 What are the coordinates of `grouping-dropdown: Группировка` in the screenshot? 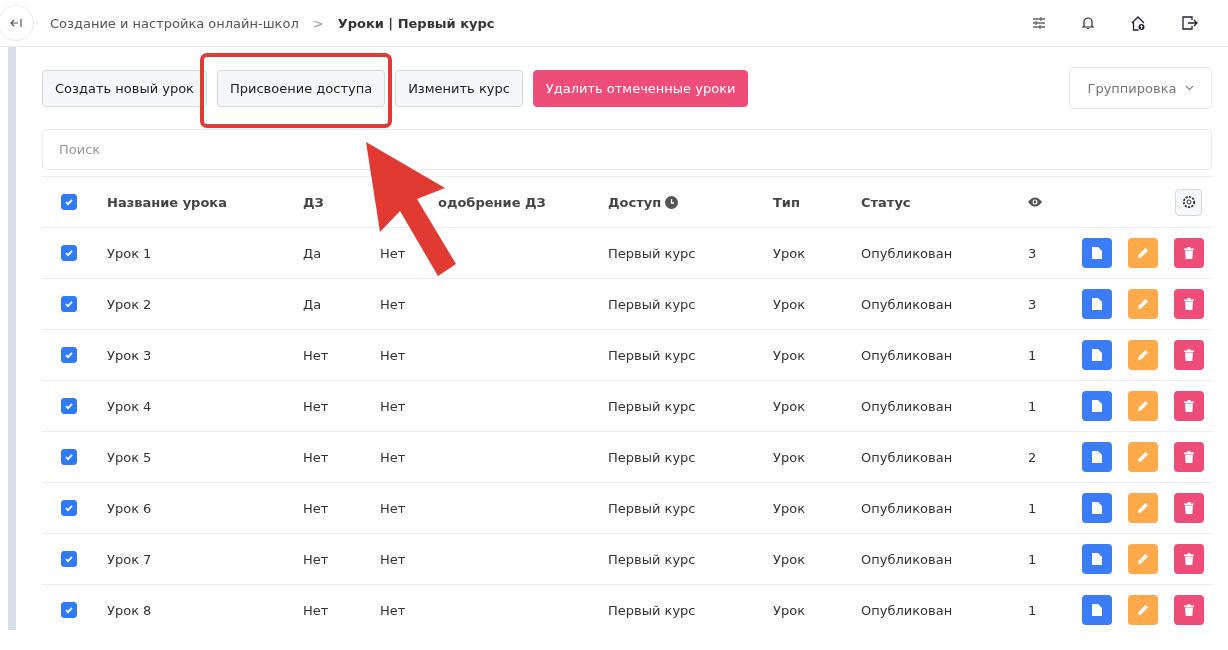 It's located at (1140, 88).